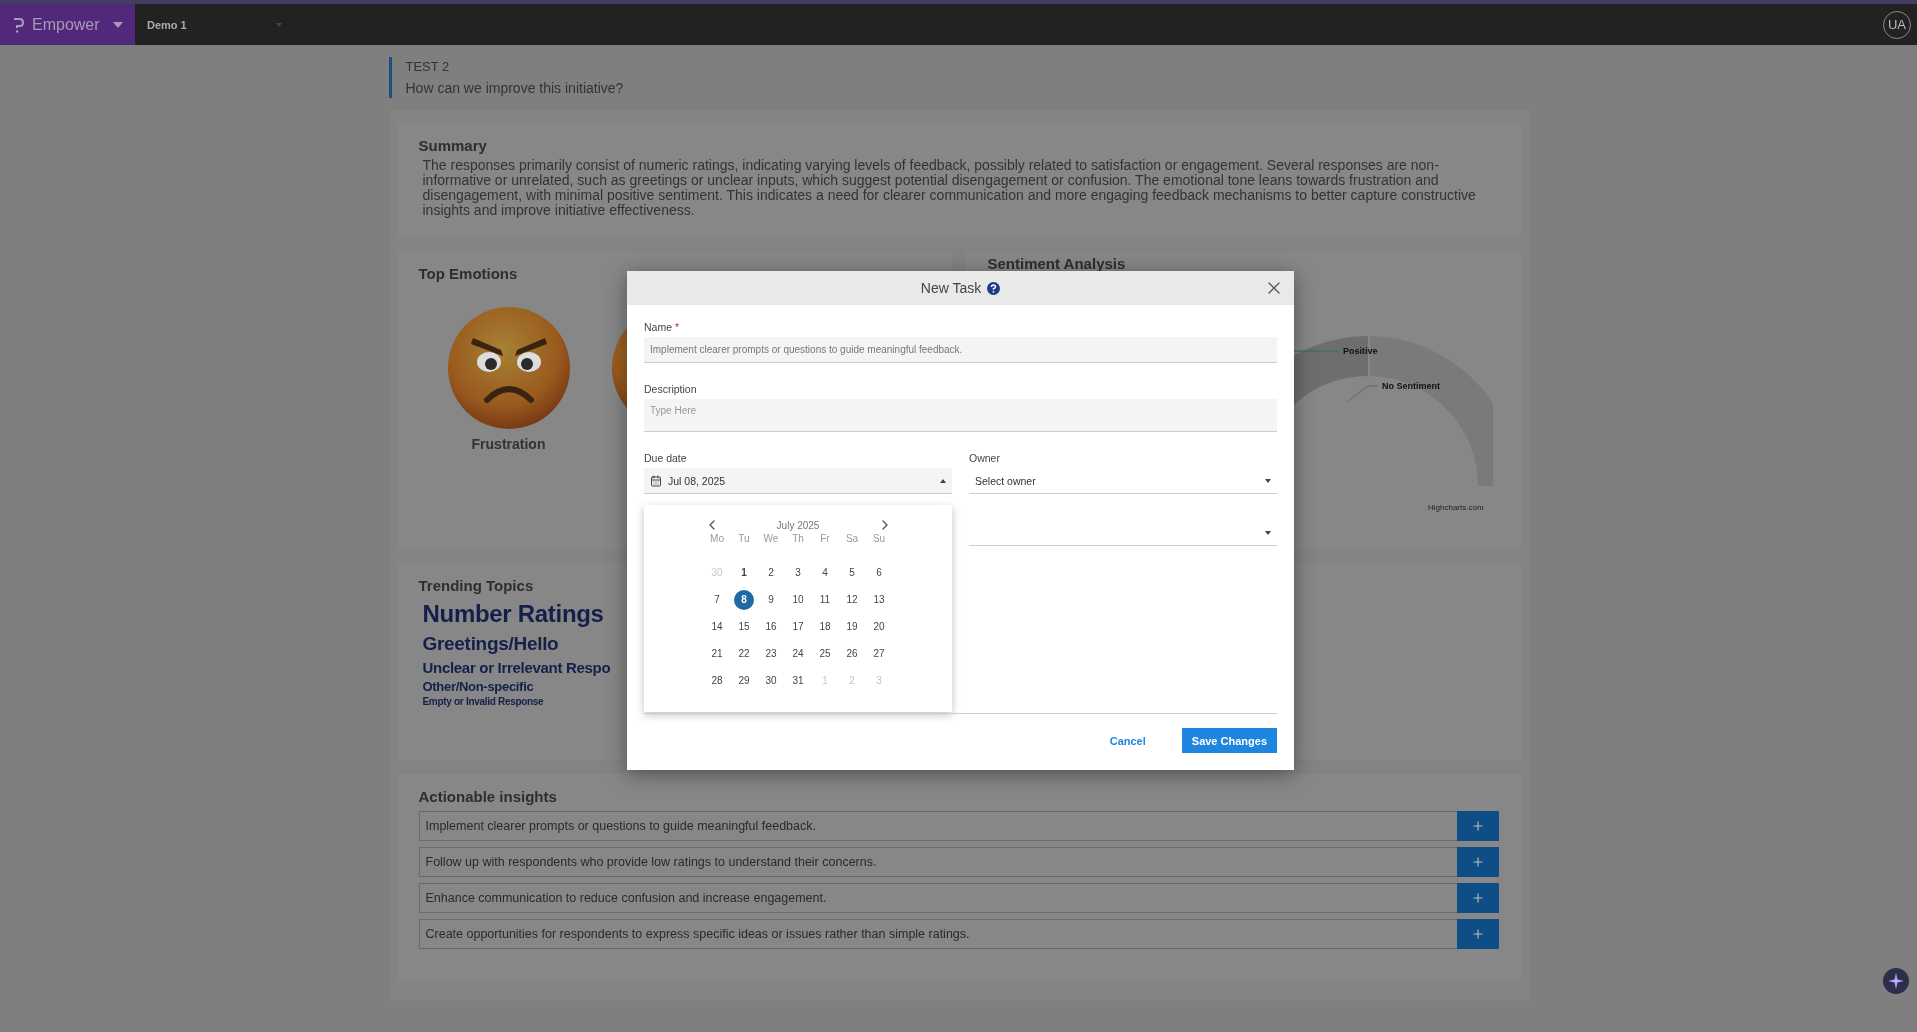 This screenshot has width=1917, height=1032. I want to click on project-dropdown: Demo 1, so click(213, 24).